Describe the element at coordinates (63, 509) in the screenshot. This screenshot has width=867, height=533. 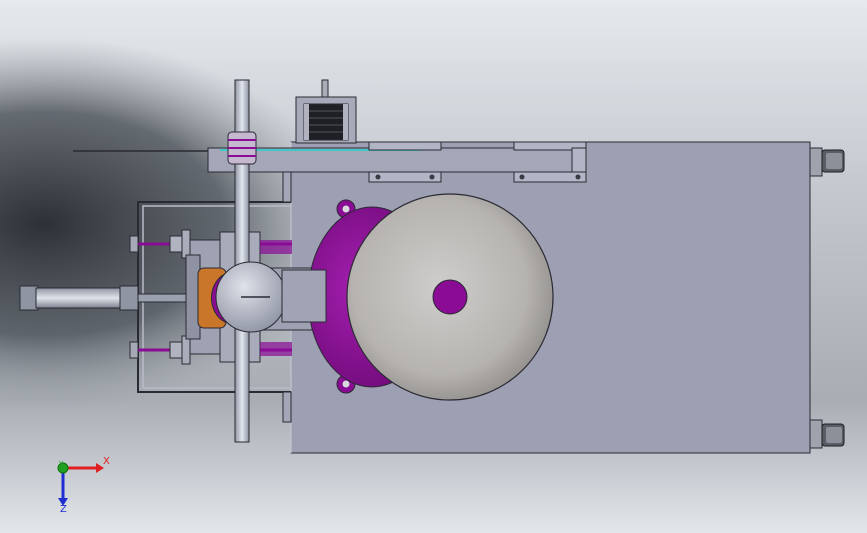
I see `triad-z-label: Z` at that location.